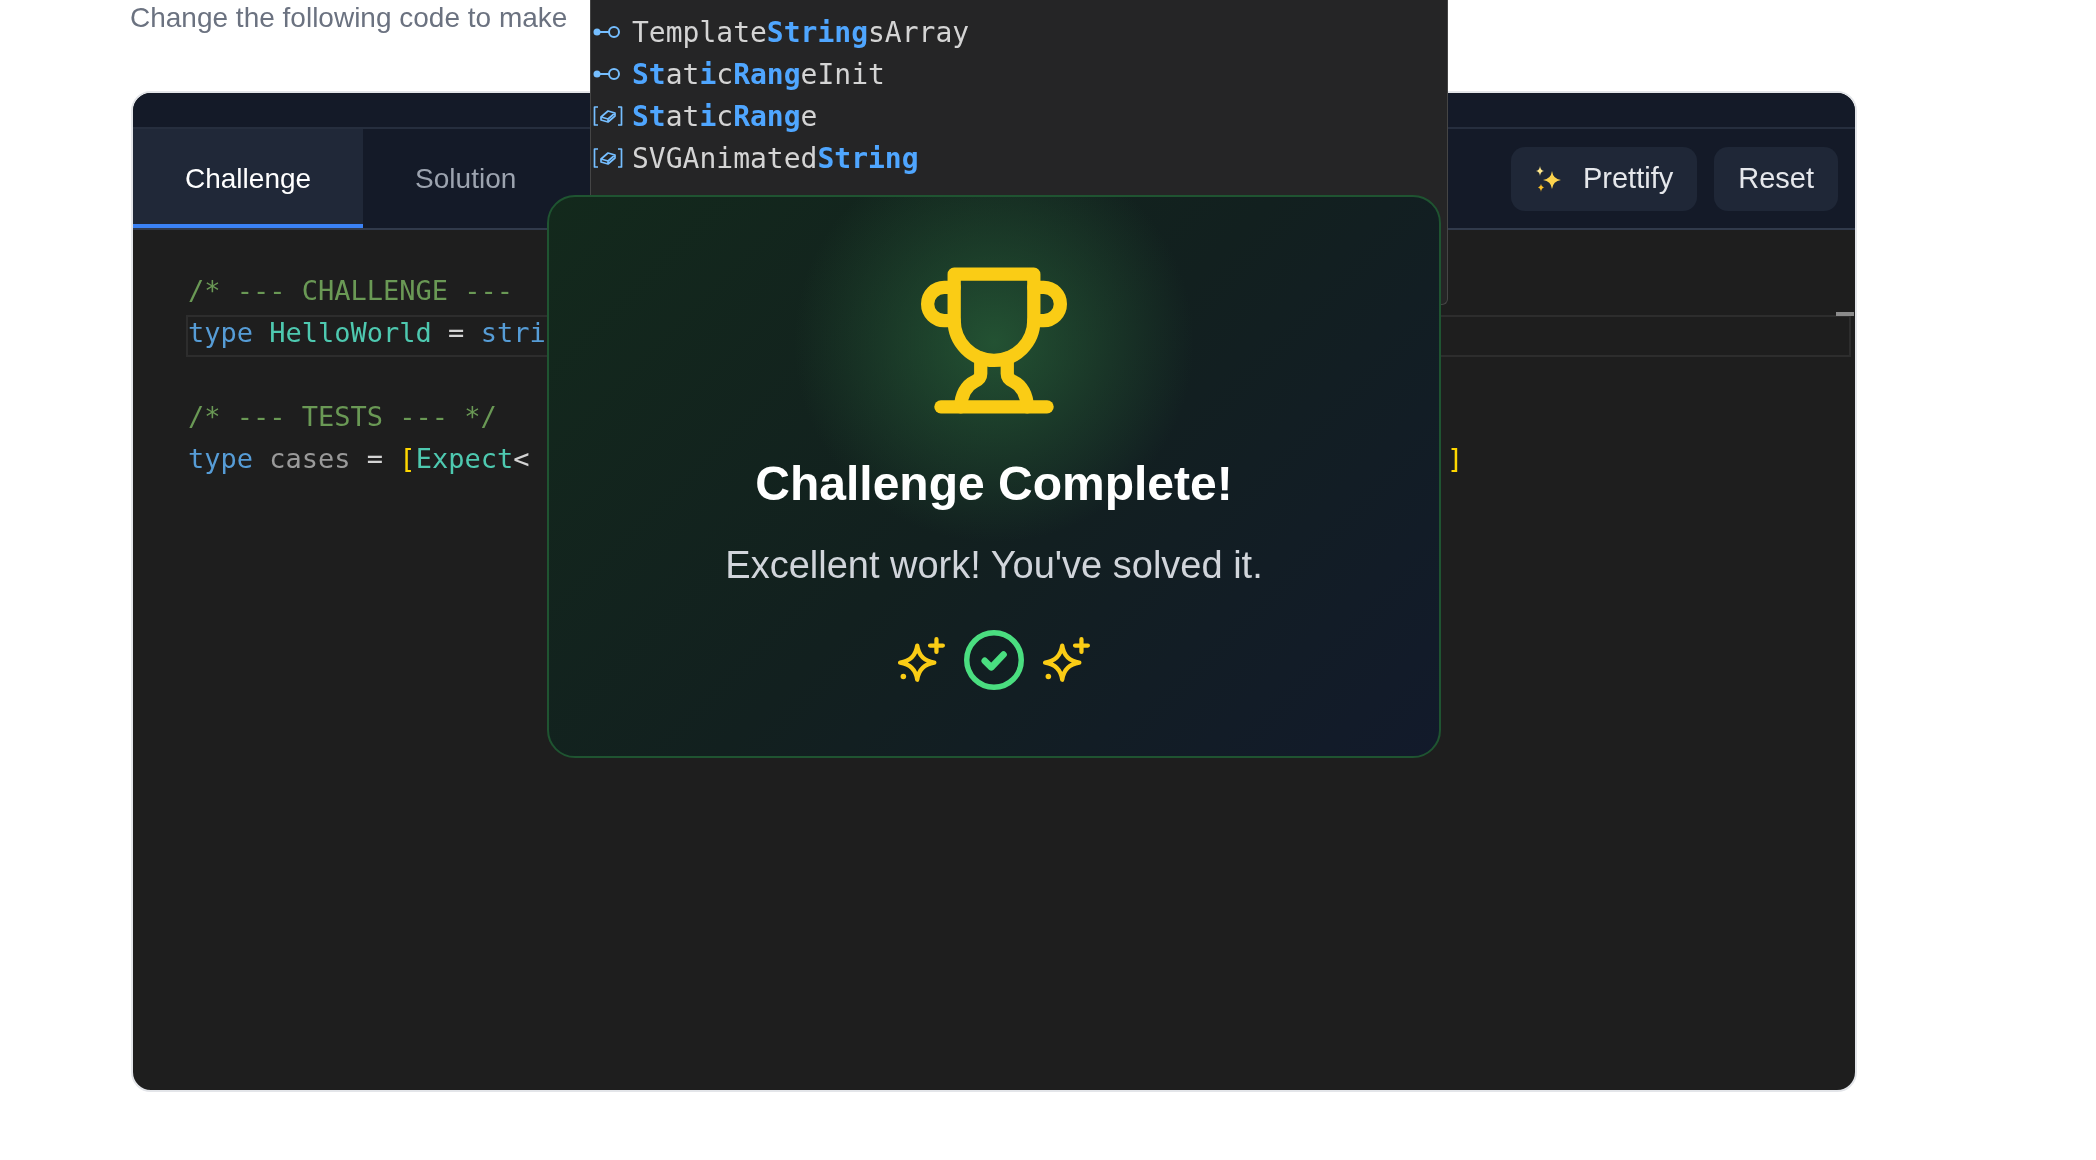 The image size is (2096, 1160). I want to click on editor-tab: Challenge, so click(248, 178).